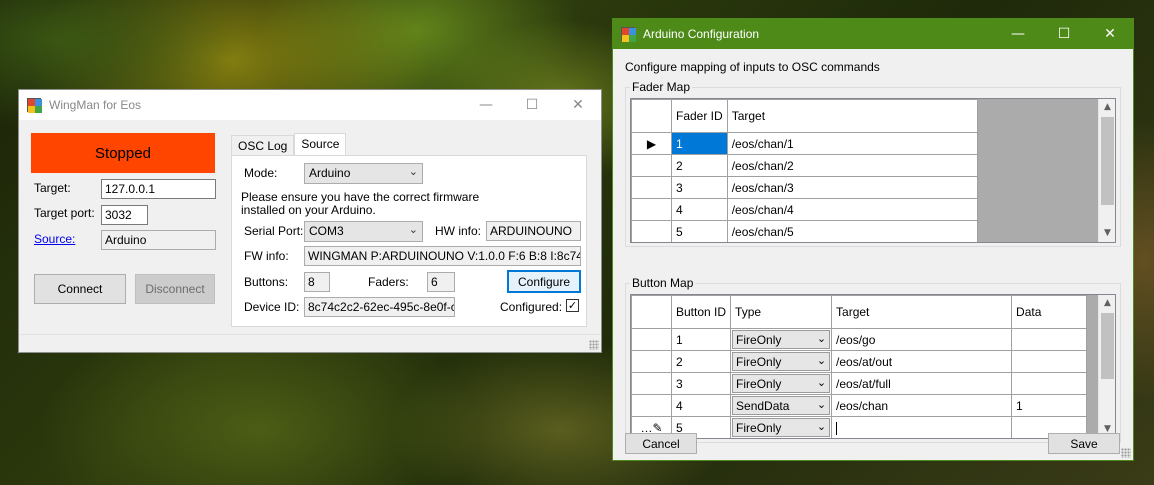 The width and height of the screenshot is (1154, 485). What do you see at coordinates (317, 282) in the screenshot?
I see `buttons-count: 8` at bounding box center [317, 282].